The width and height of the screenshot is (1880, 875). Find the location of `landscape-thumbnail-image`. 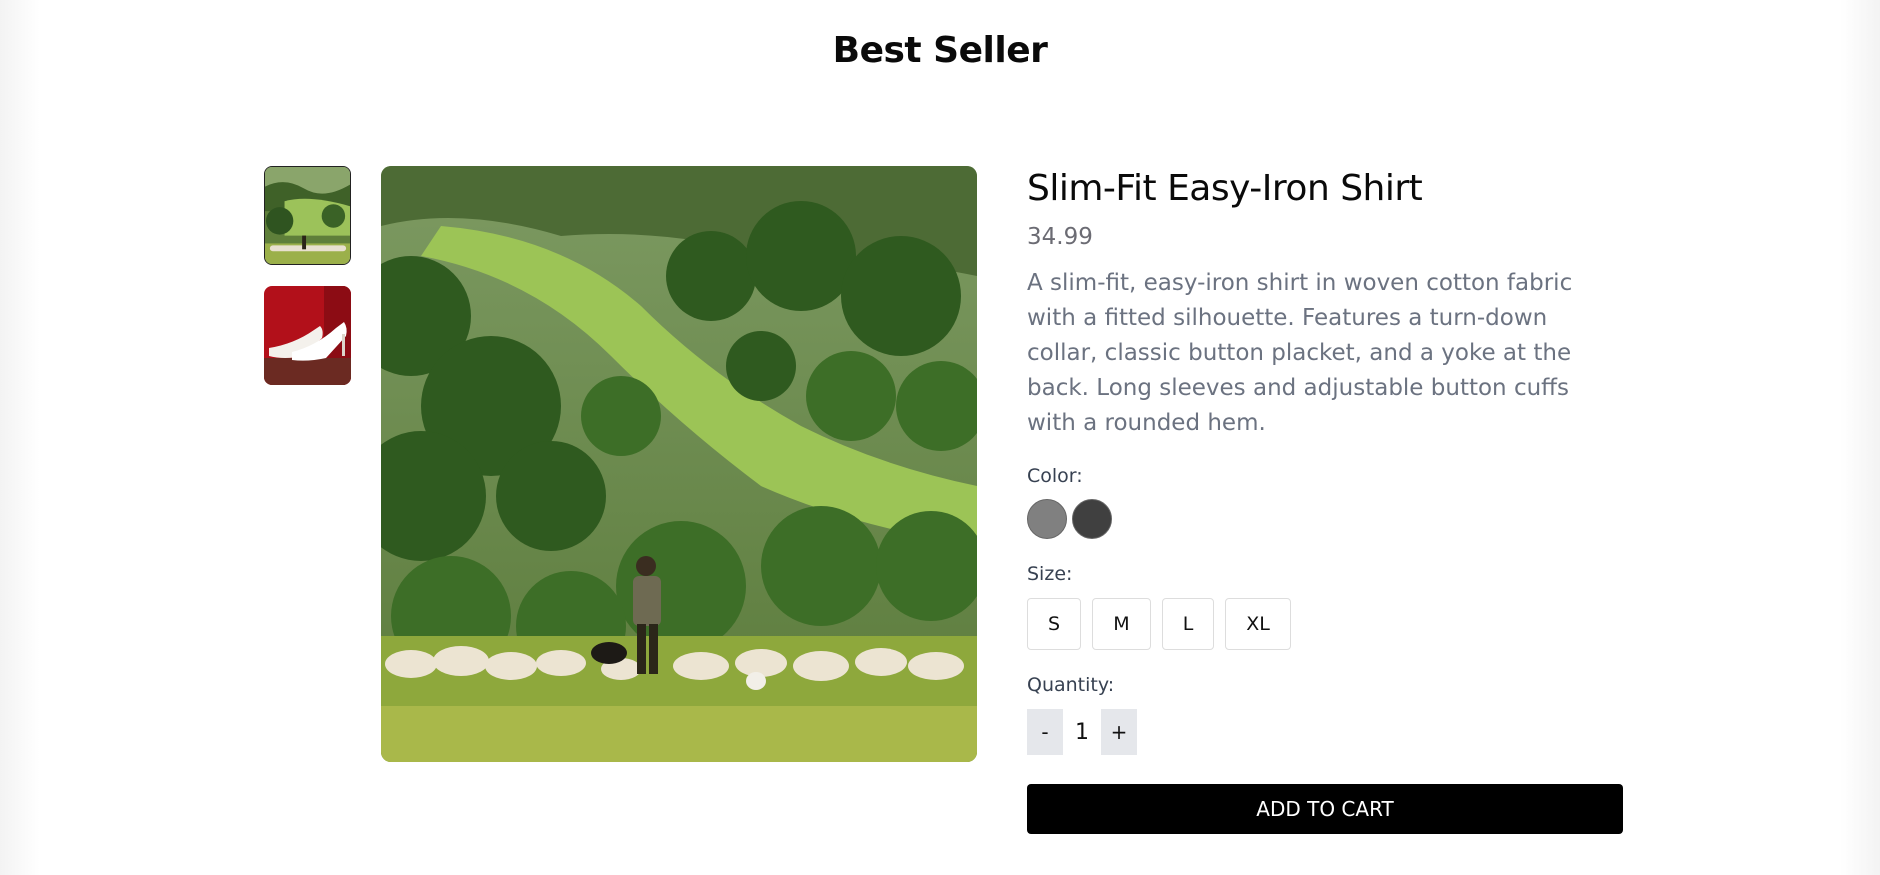

landscape-thumbnail-image is located at coordinates (307, 215).